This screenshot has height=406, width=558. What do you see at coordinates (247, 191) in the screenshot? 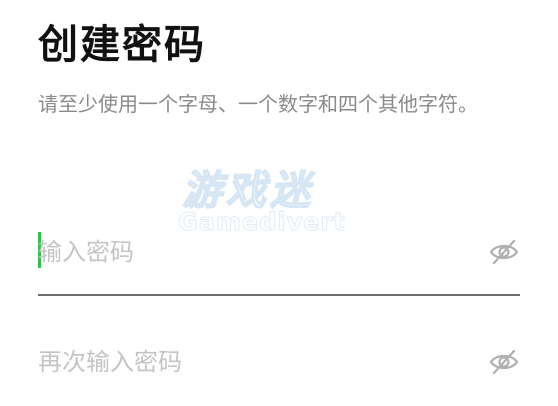
I see `watermark-cn-text: 游戏迷` at bounding box center [247, 191].